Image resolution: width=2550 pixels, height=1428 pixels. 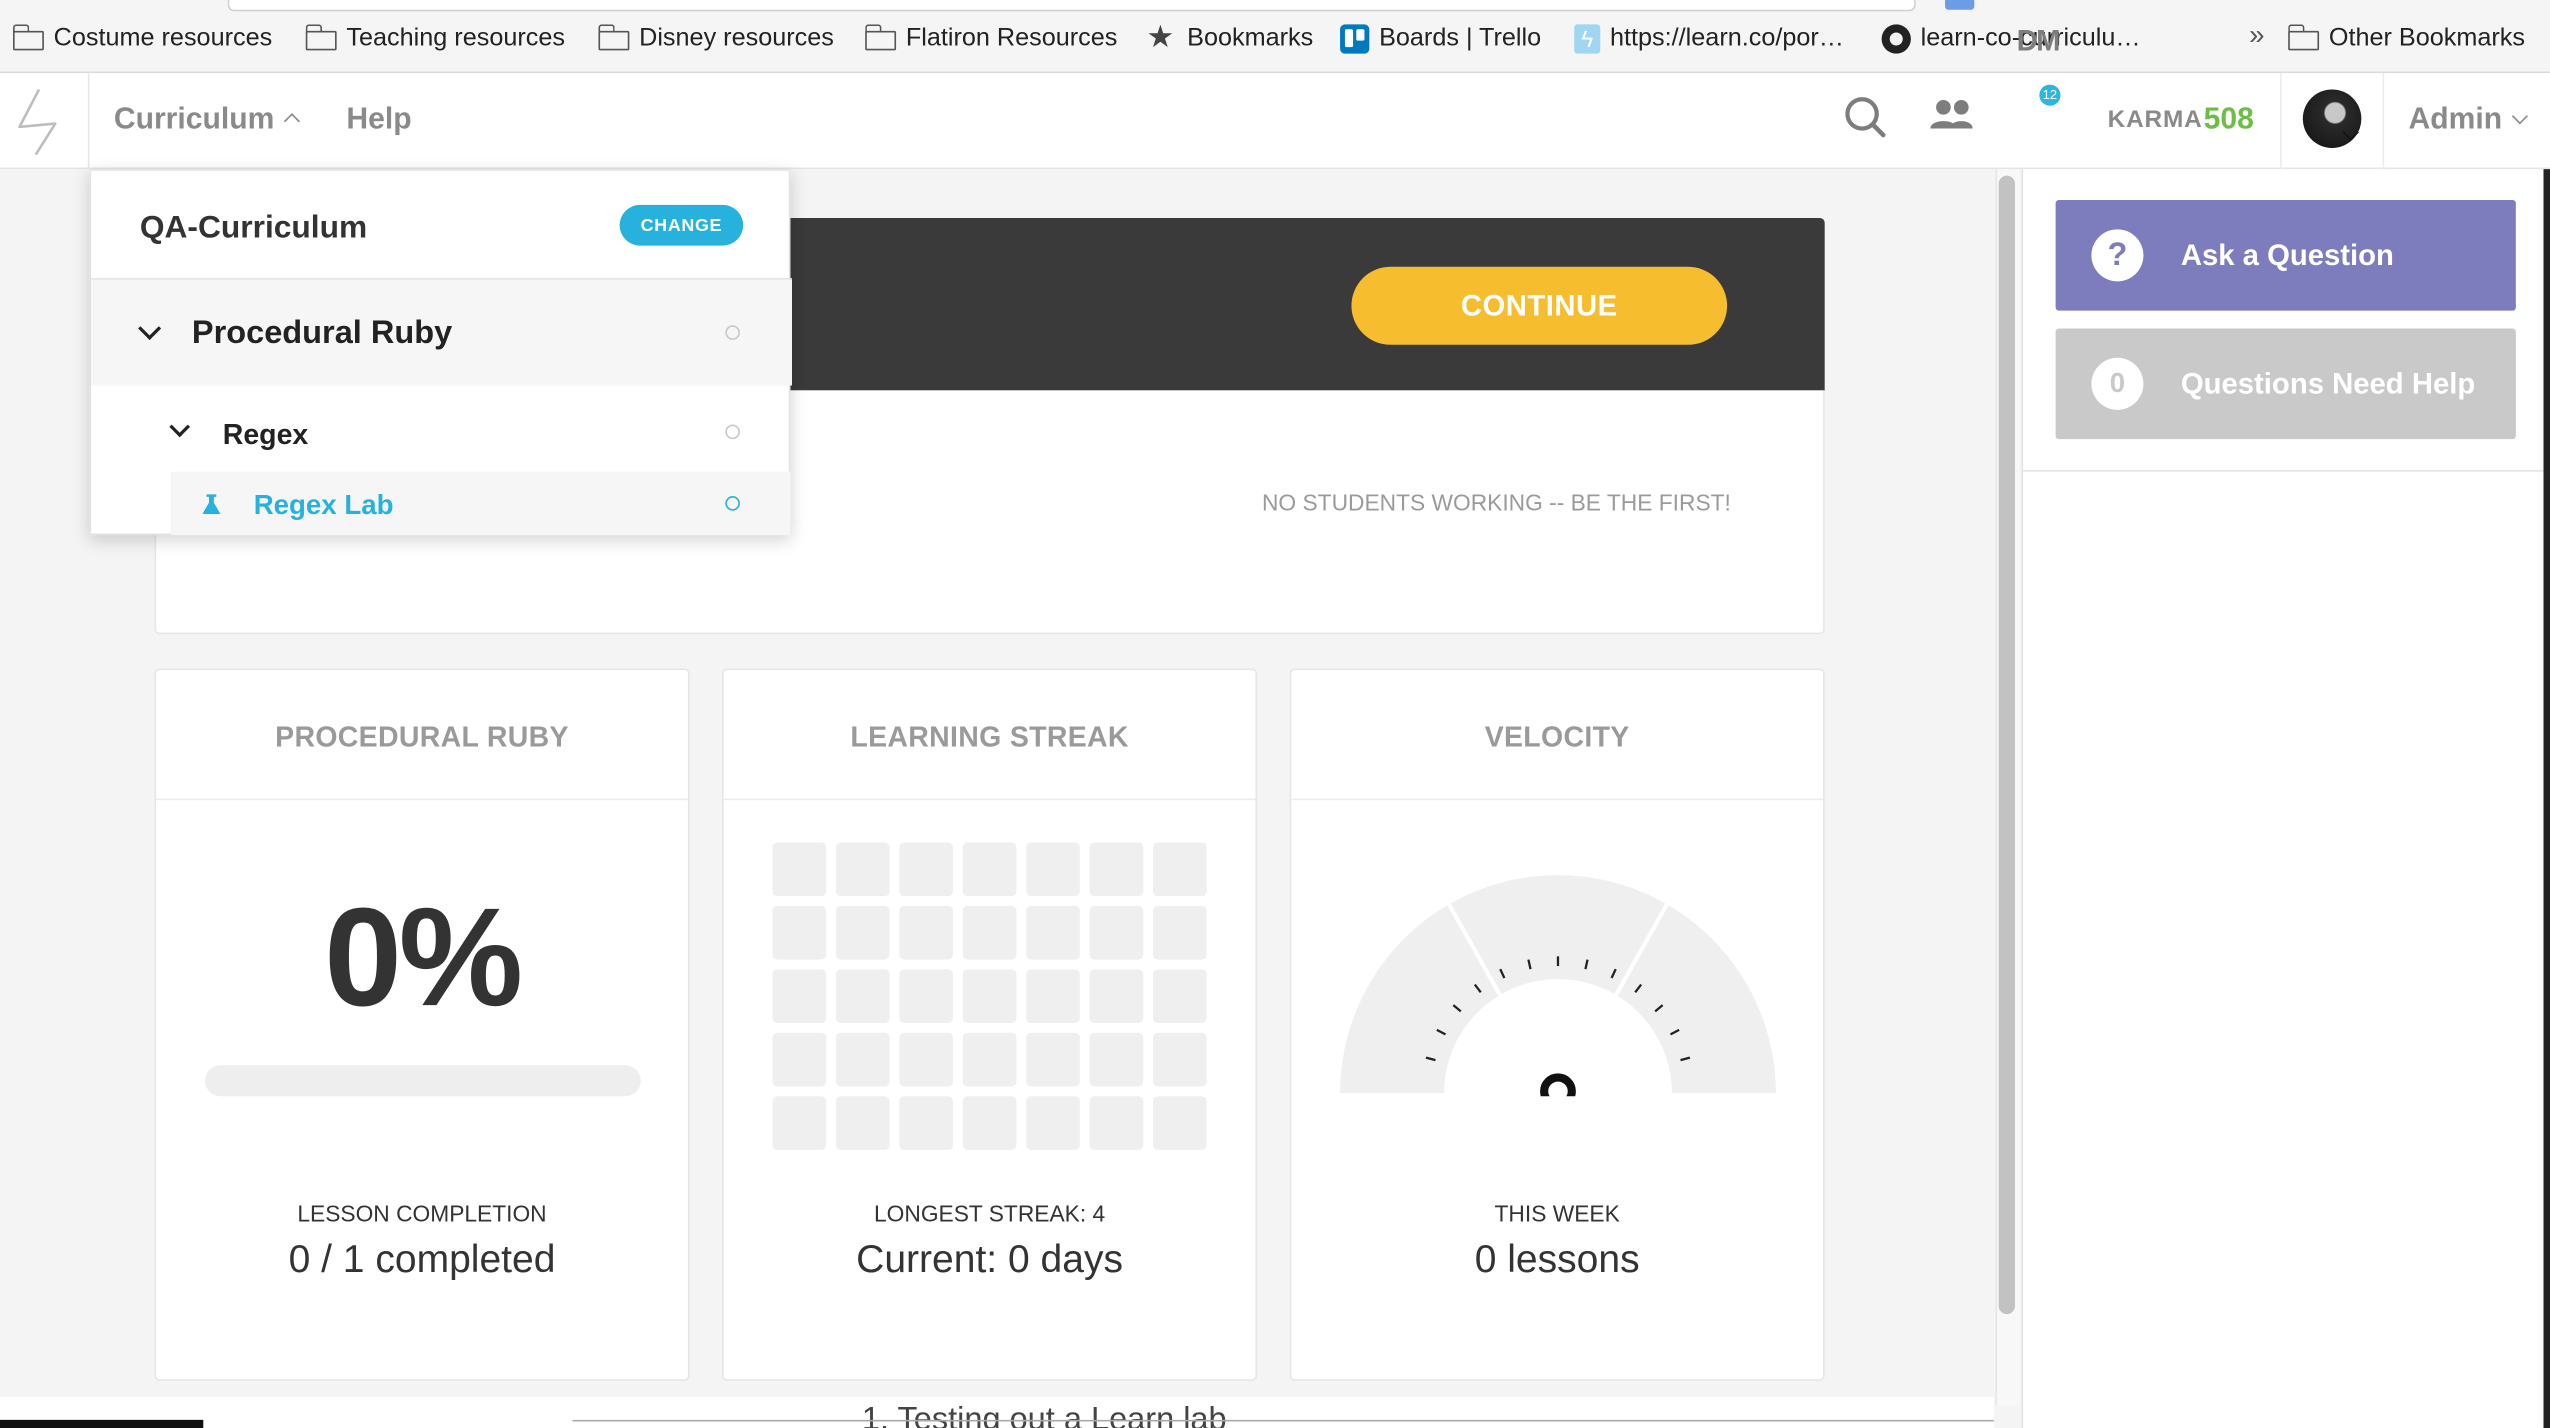 I want to click on avatar, so click(x=2332, y=119).